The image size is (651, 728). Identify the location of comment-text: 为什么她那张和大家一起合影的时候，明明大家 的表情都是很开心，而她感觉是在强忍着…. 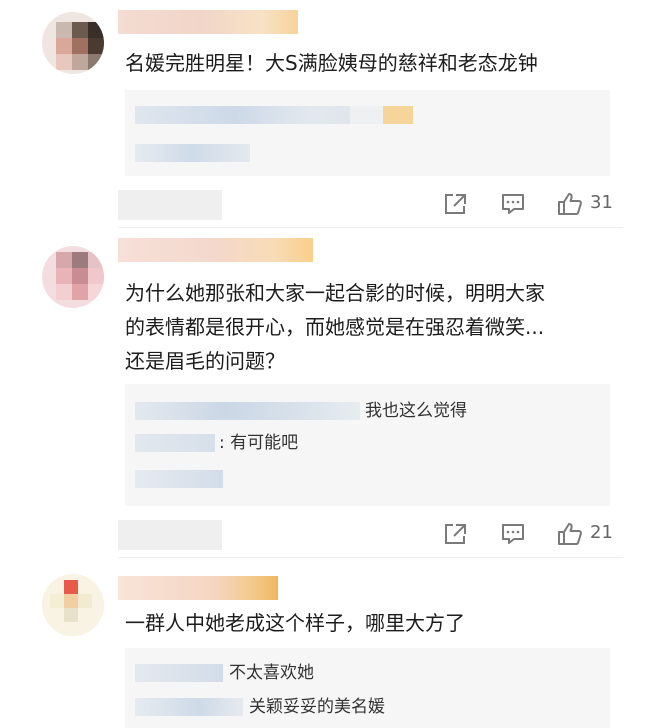
(335, 327).